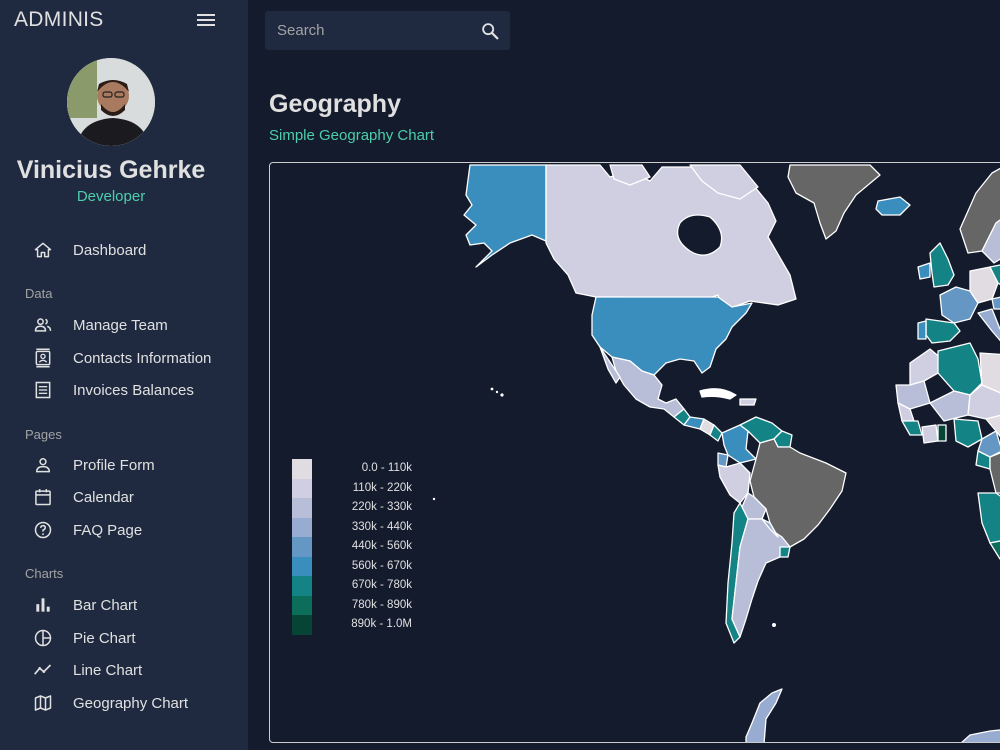 This screenshot has height=750, width=1000. I want to click on calendar-icon, so click(43, 497).